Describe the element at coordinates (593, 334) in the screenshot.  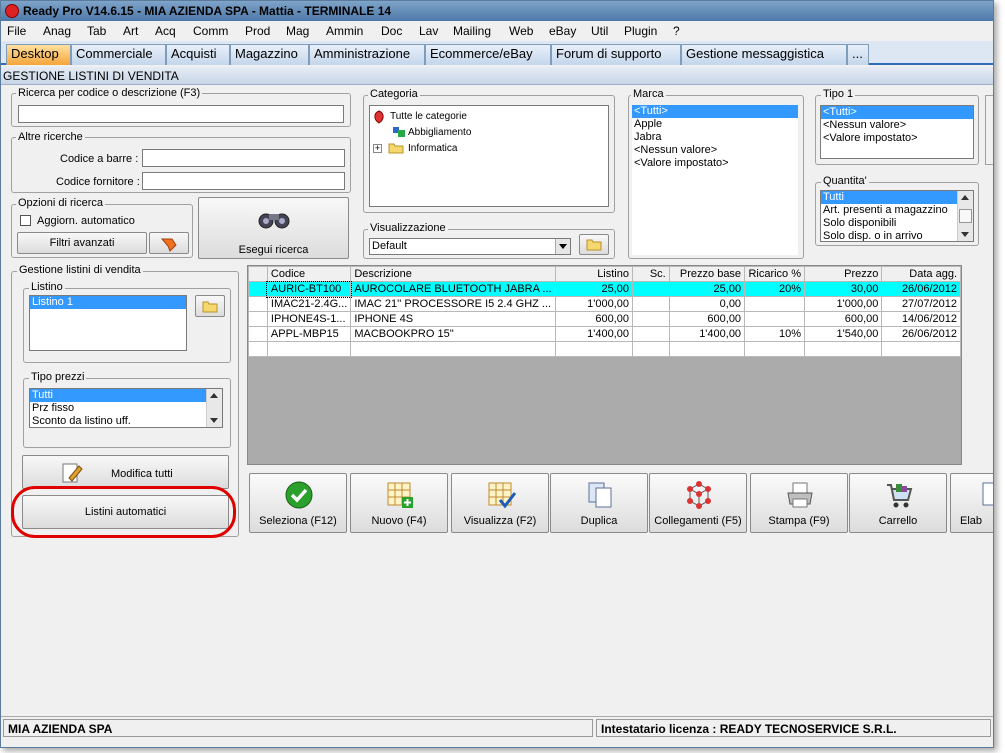
I see `cell-listino: 1'400,00` at that location.